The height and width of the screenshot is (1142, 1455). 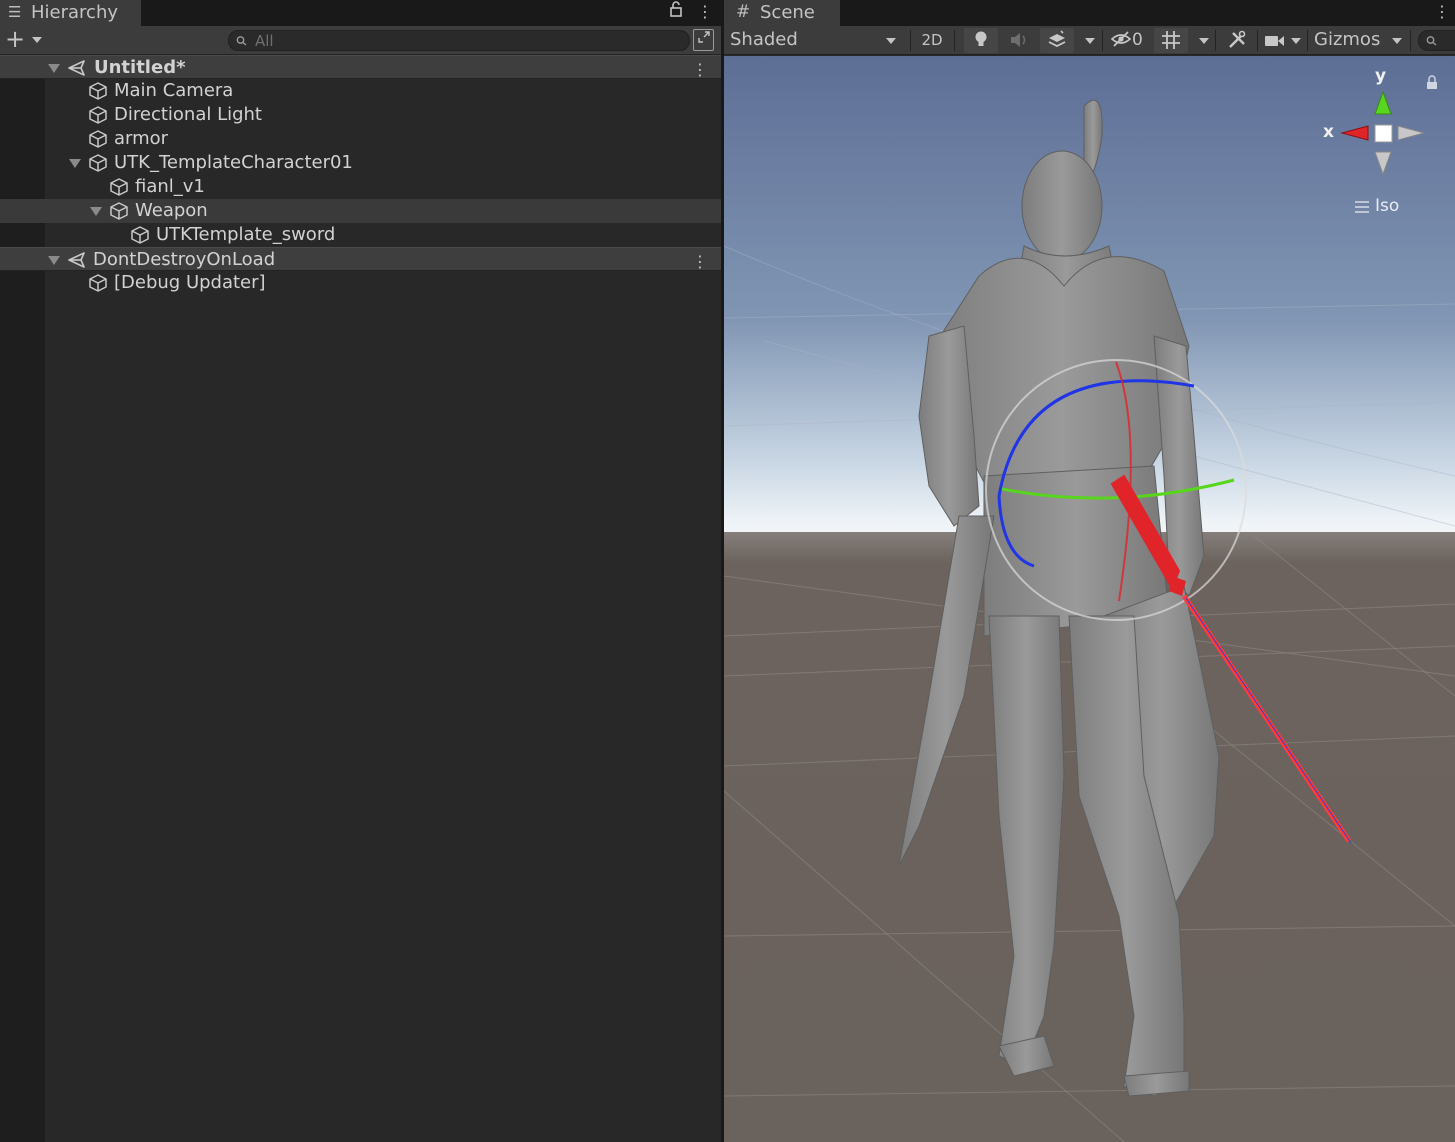 I want to click on tools-toggle-button, so click(x=1237, y=40).